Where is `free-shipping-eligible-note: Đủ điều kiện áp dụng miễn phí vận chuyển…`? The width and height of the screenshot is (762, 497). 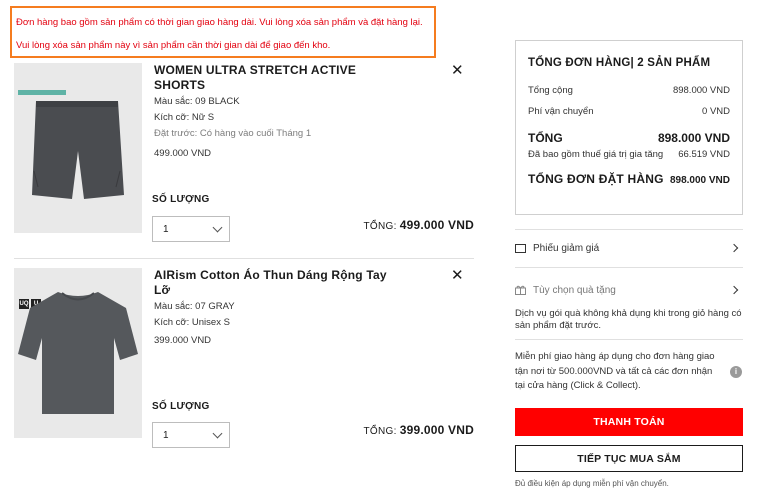 free-shipping-eligible-note: Đủ điều kiện áp dụng miễn phí vận chuyển… is located at coordinates (592, 483).